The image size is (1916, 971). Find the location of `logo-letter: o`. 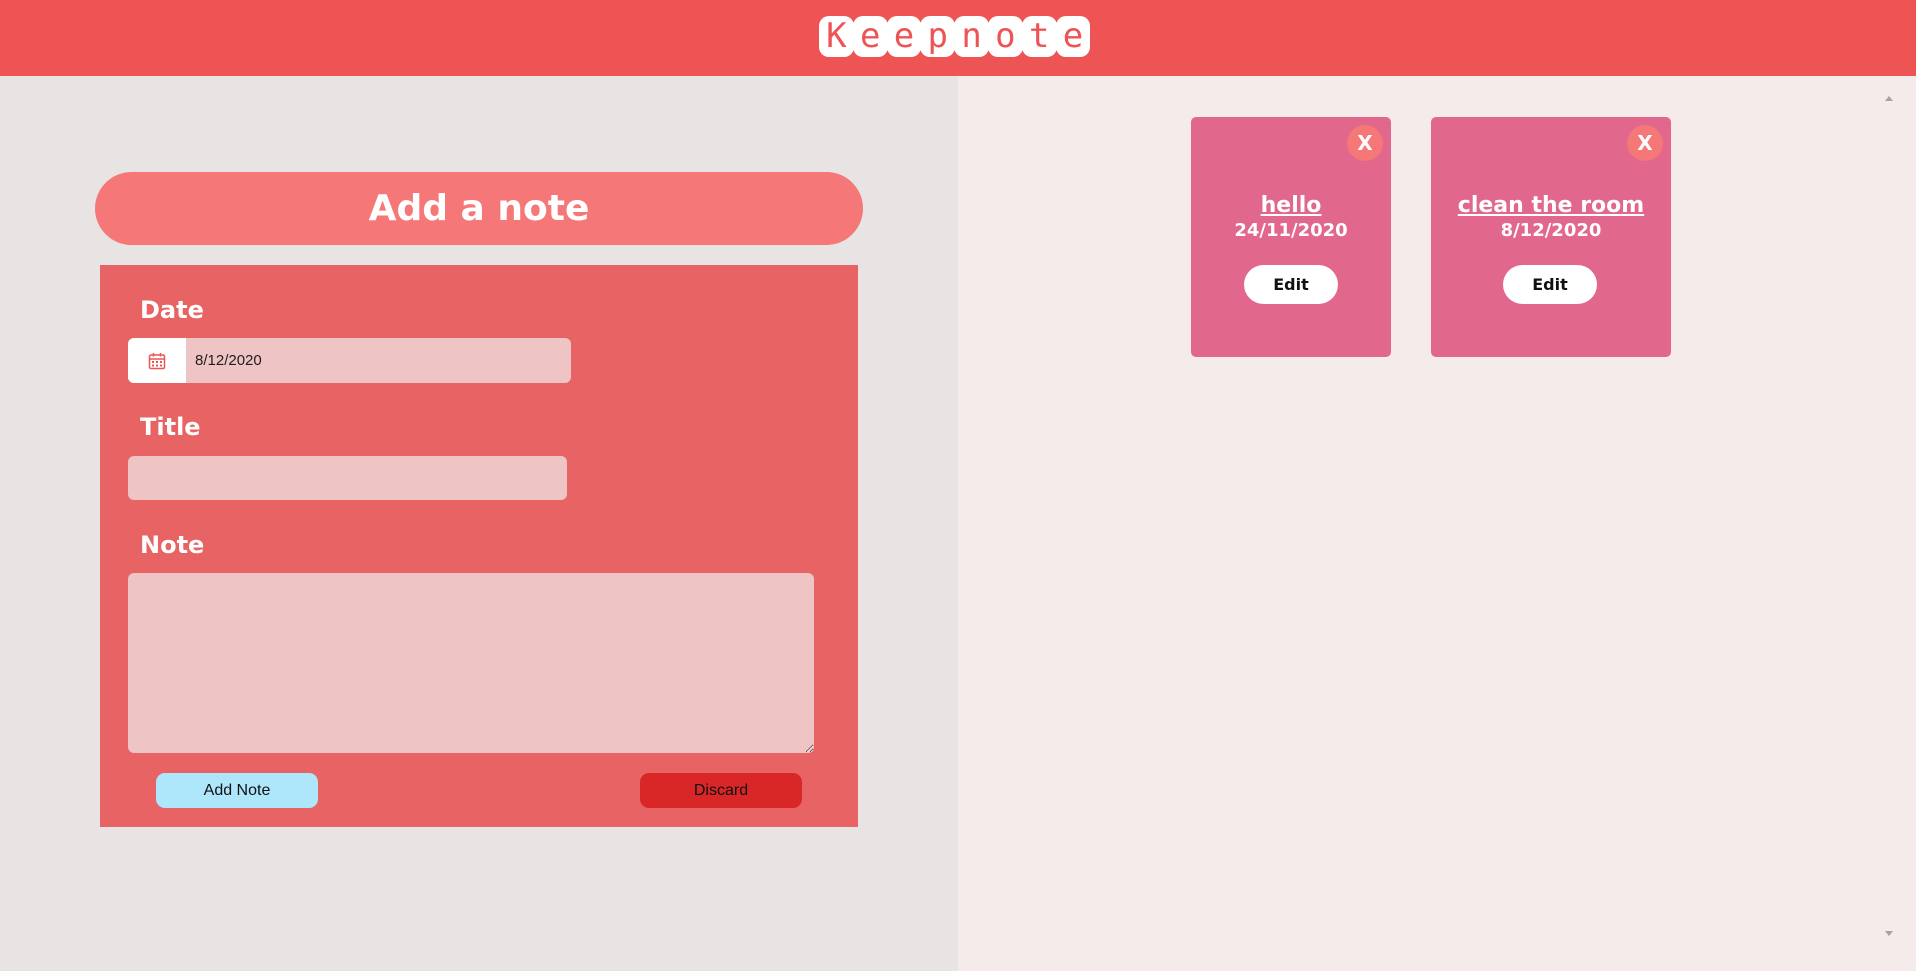

logo-letter: o is located at coordinates (1005, 36).